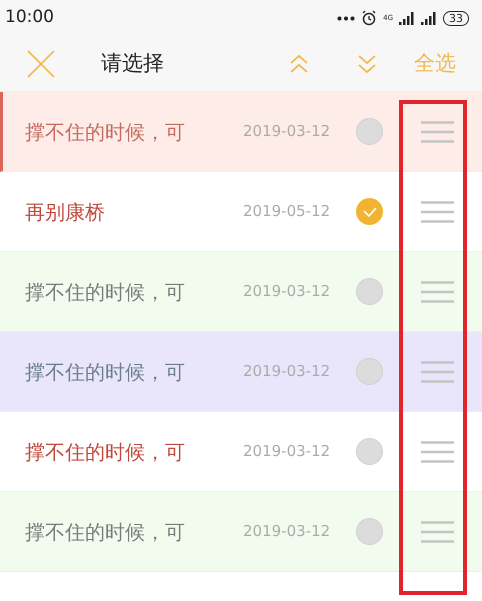 The height and width of the screenshot is (601, 482). I want to click on check-icon, so click(369, 211).